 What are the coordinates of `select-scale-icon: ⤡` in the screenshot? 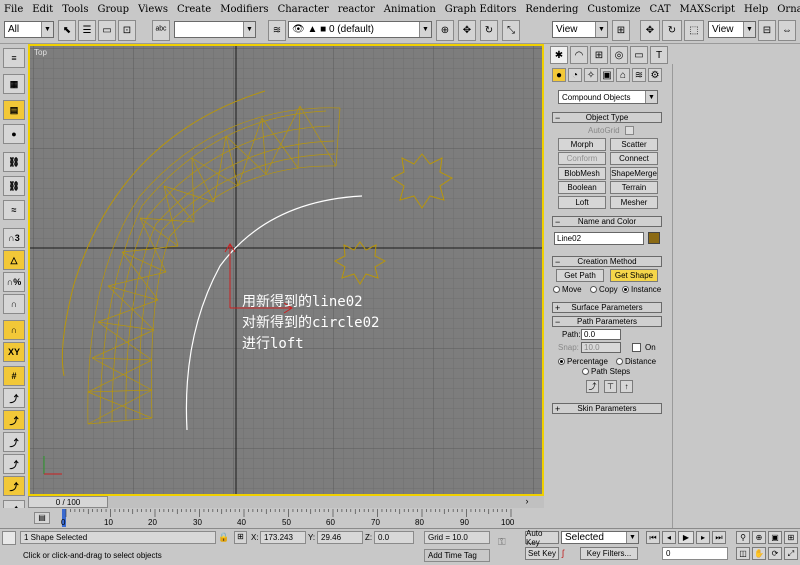 It's located at (511, 30).